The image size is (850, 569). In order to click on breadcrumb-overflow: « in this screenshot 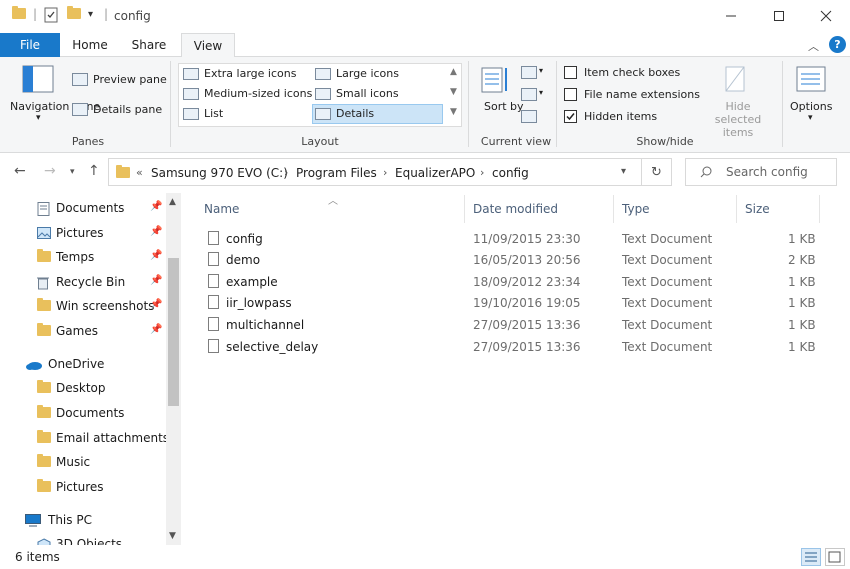, I will do `click(139, 172)`.